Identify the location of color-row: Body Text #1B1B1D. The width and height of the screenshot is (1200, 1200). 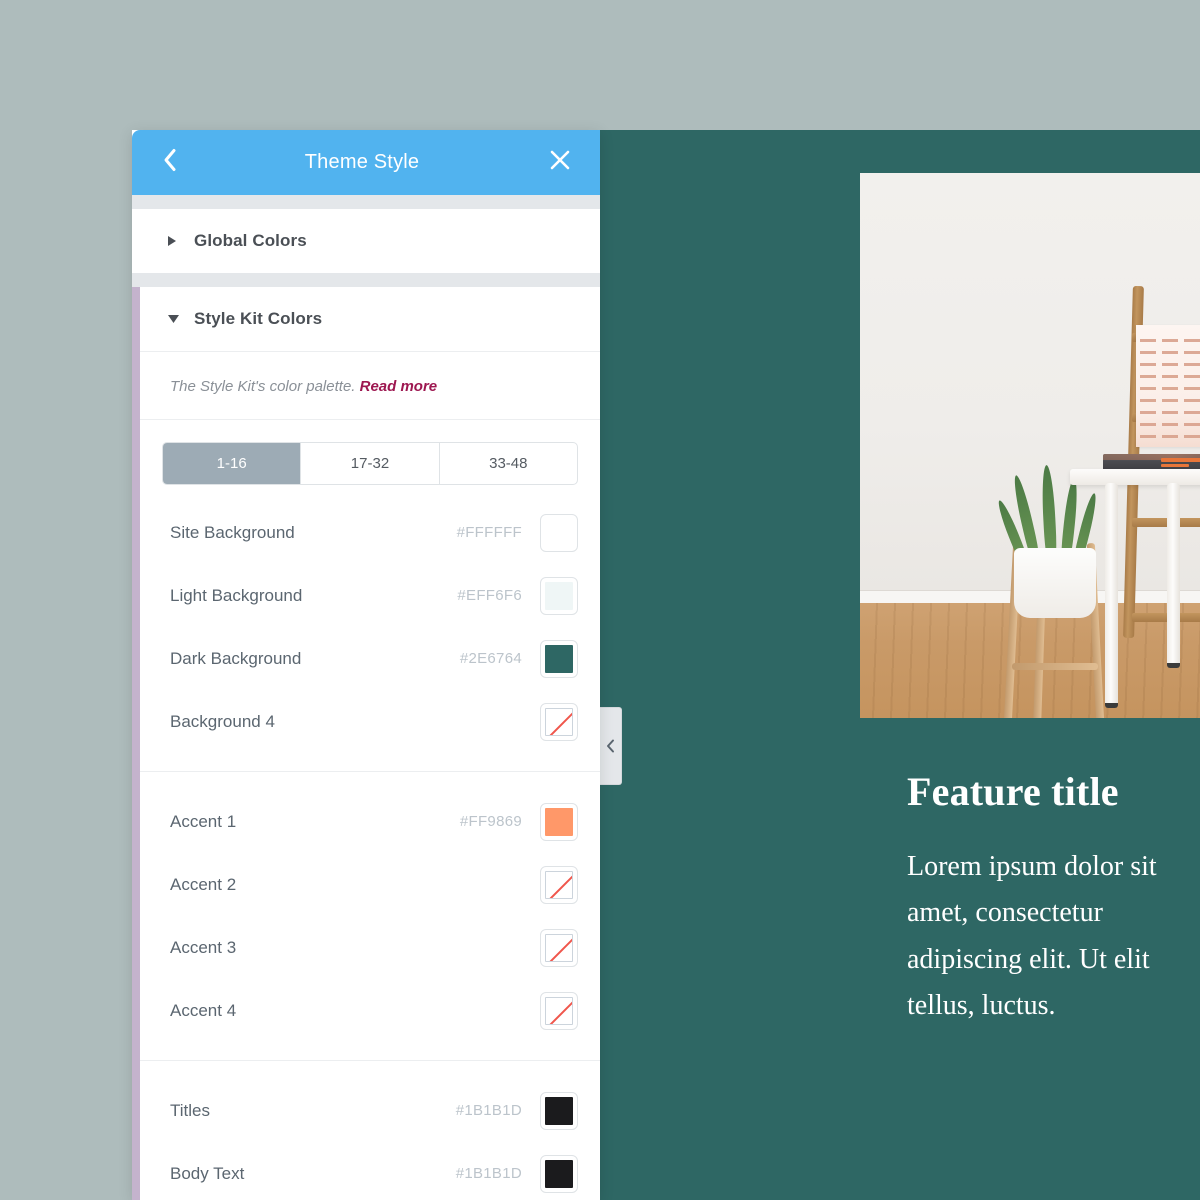
(370, 1171).